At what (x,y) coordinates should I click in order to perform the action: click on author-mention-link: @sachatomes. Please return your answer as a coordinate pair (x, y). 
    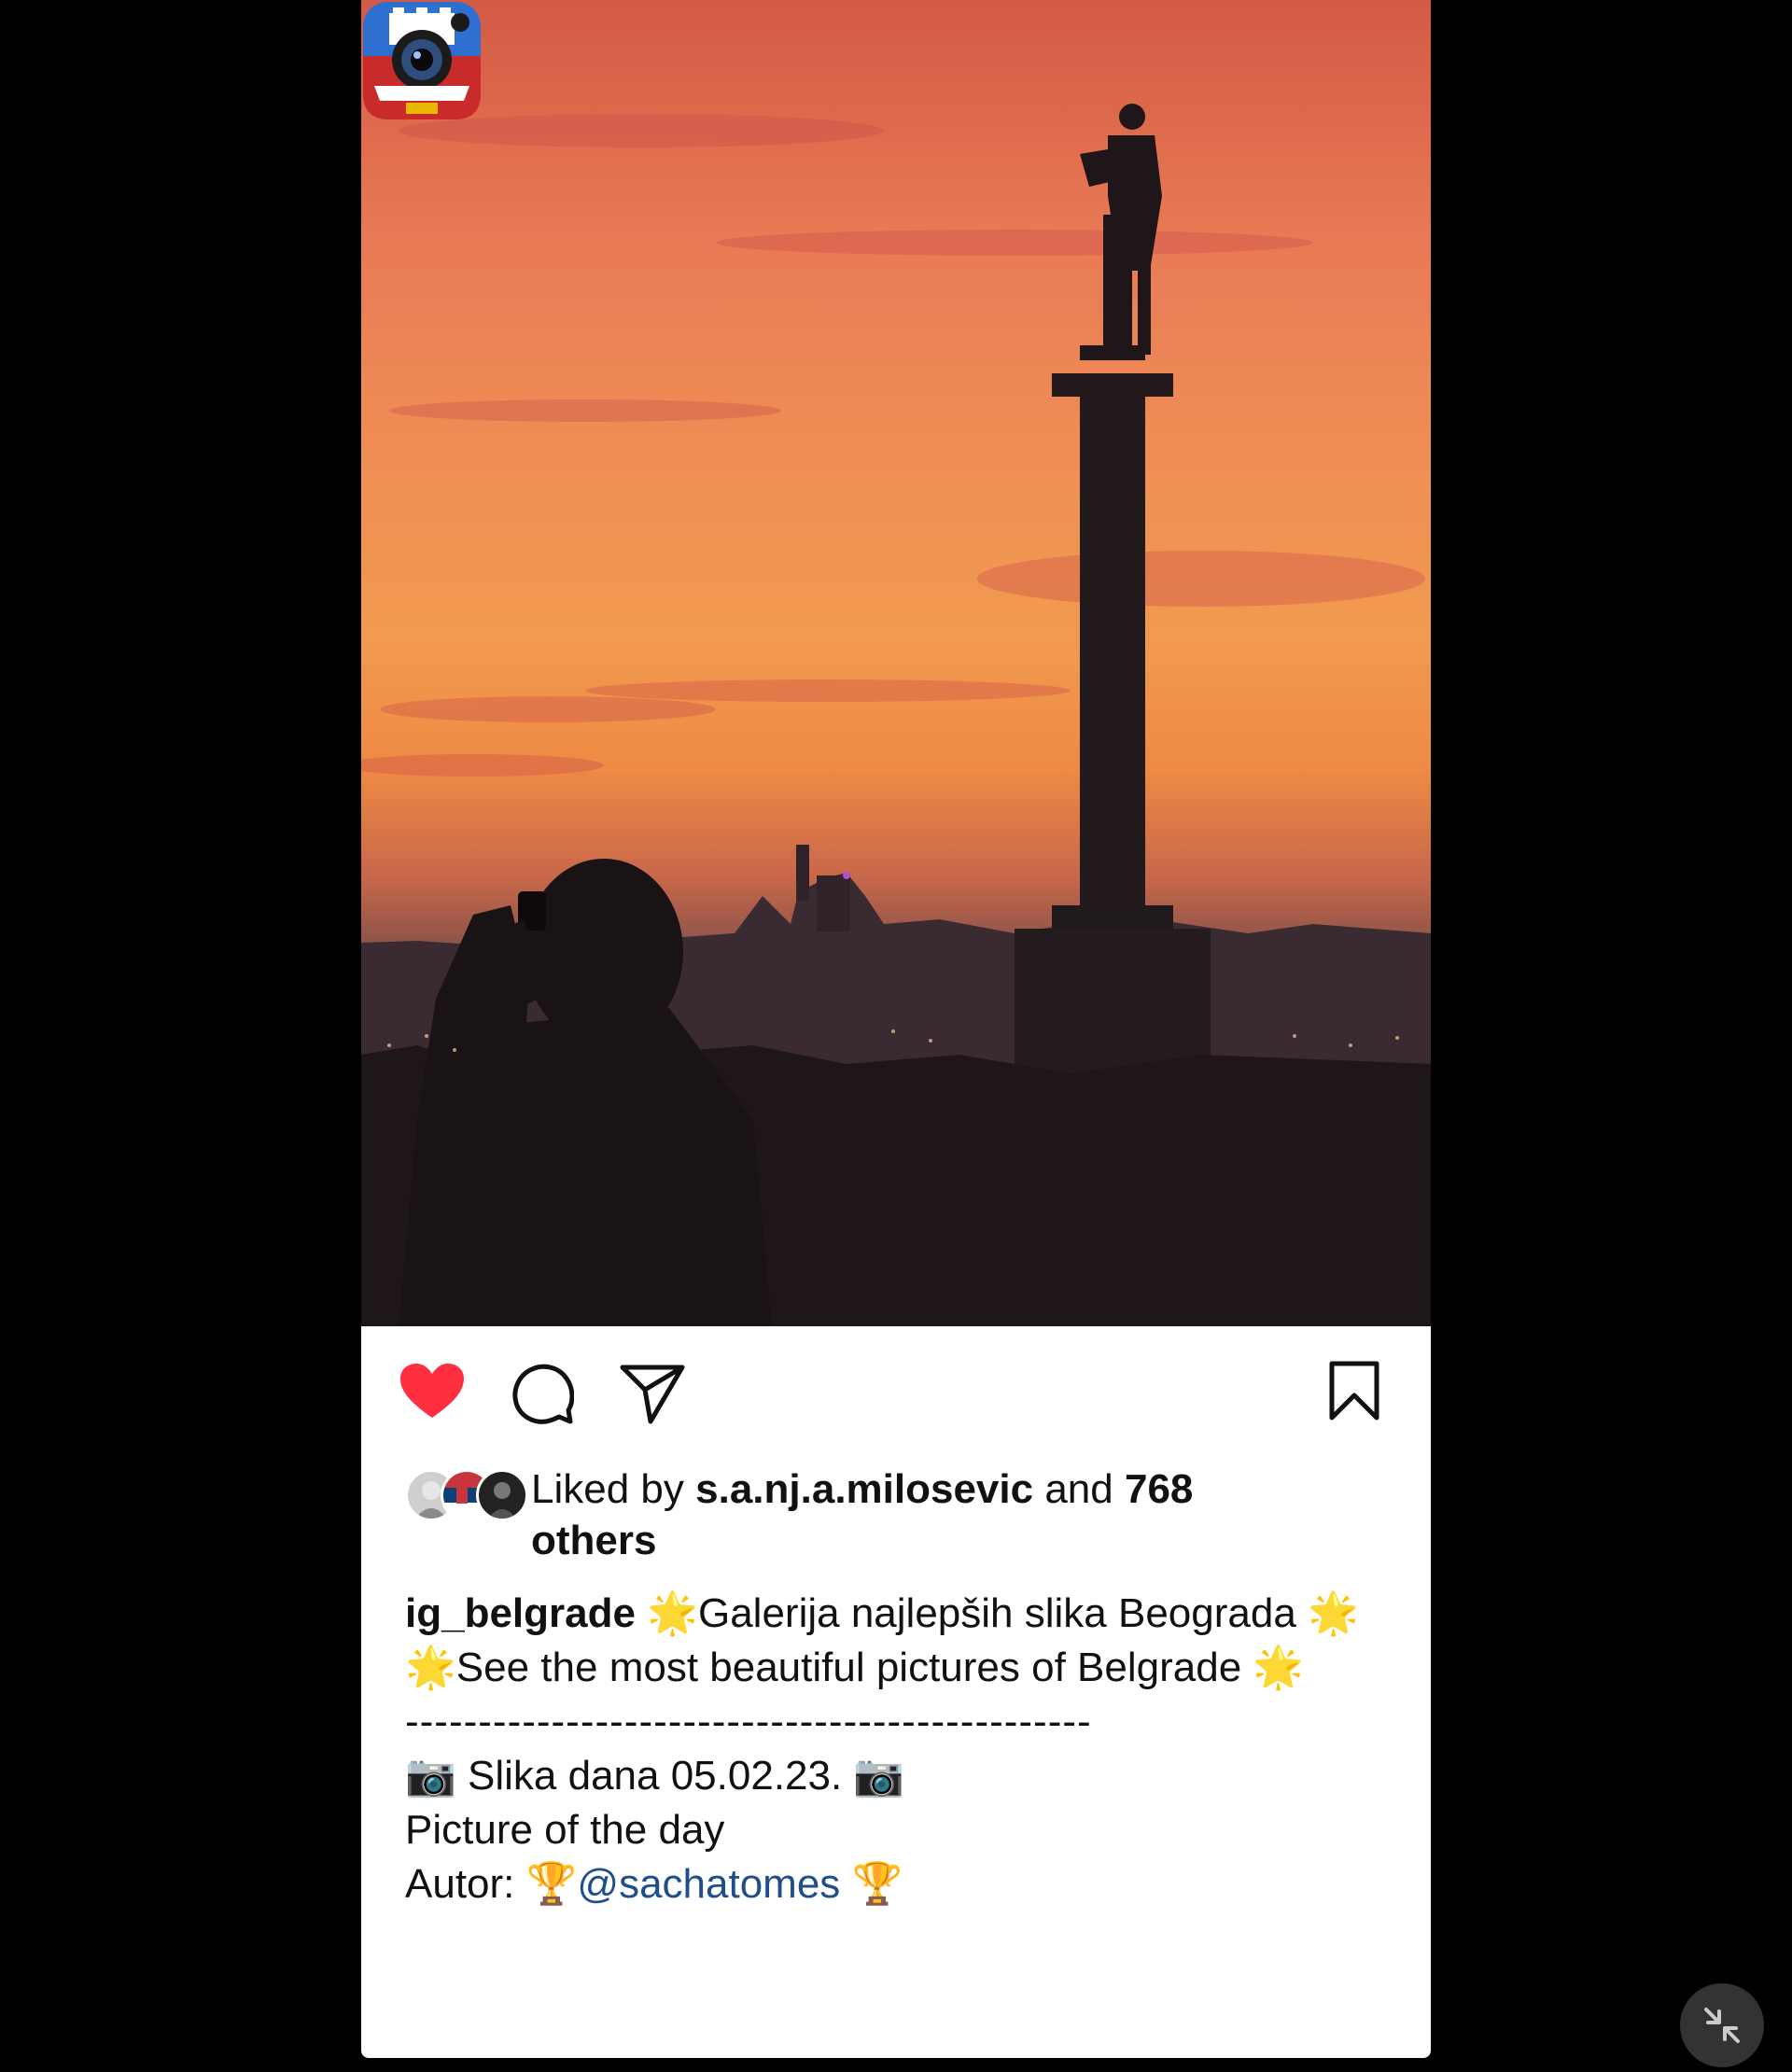
    Looking at the image, I should click on (708, 1884).